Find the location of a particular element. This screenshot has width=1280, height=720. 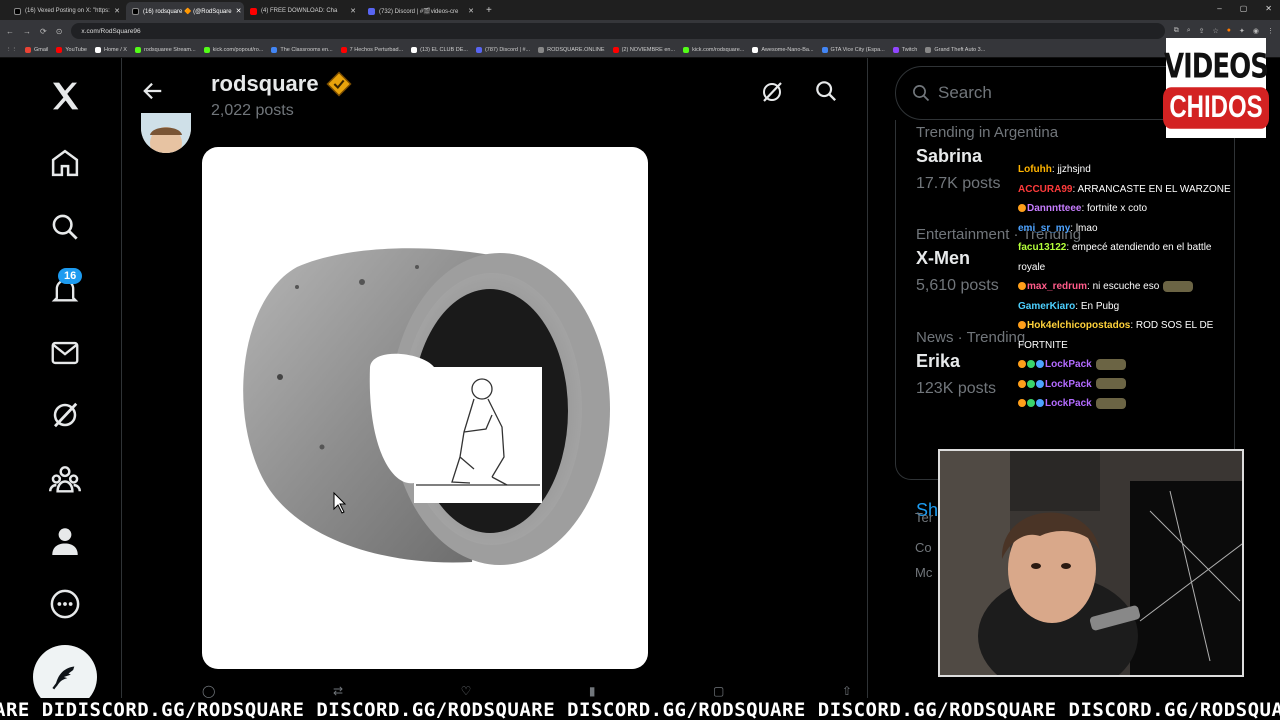

chat-text: ARRANCASTE EN EL WARZONE is located at coordinates (1154, 189).